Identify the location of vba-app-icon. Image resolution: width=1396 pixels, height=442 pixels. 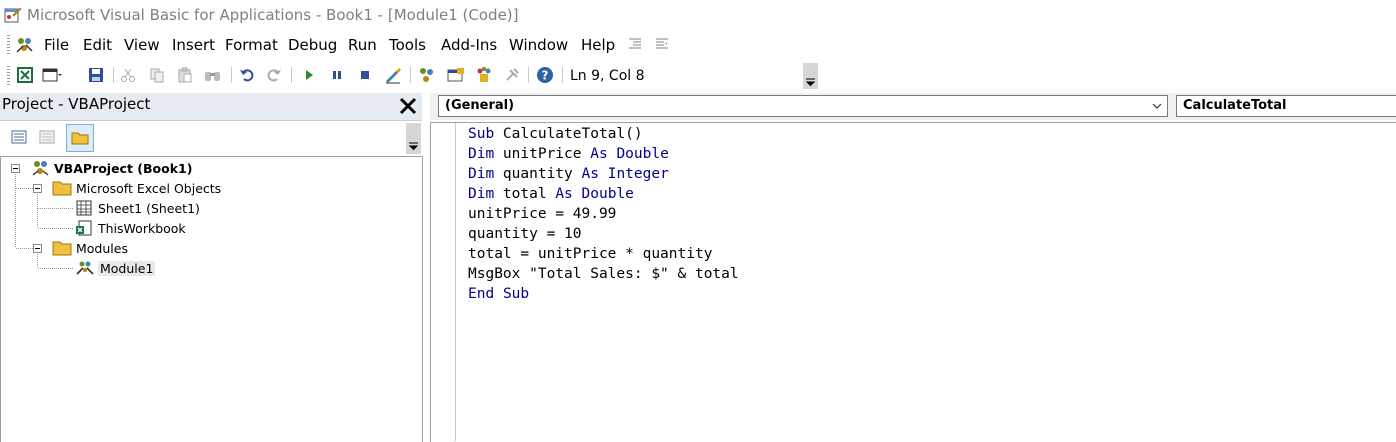
(13, 15).